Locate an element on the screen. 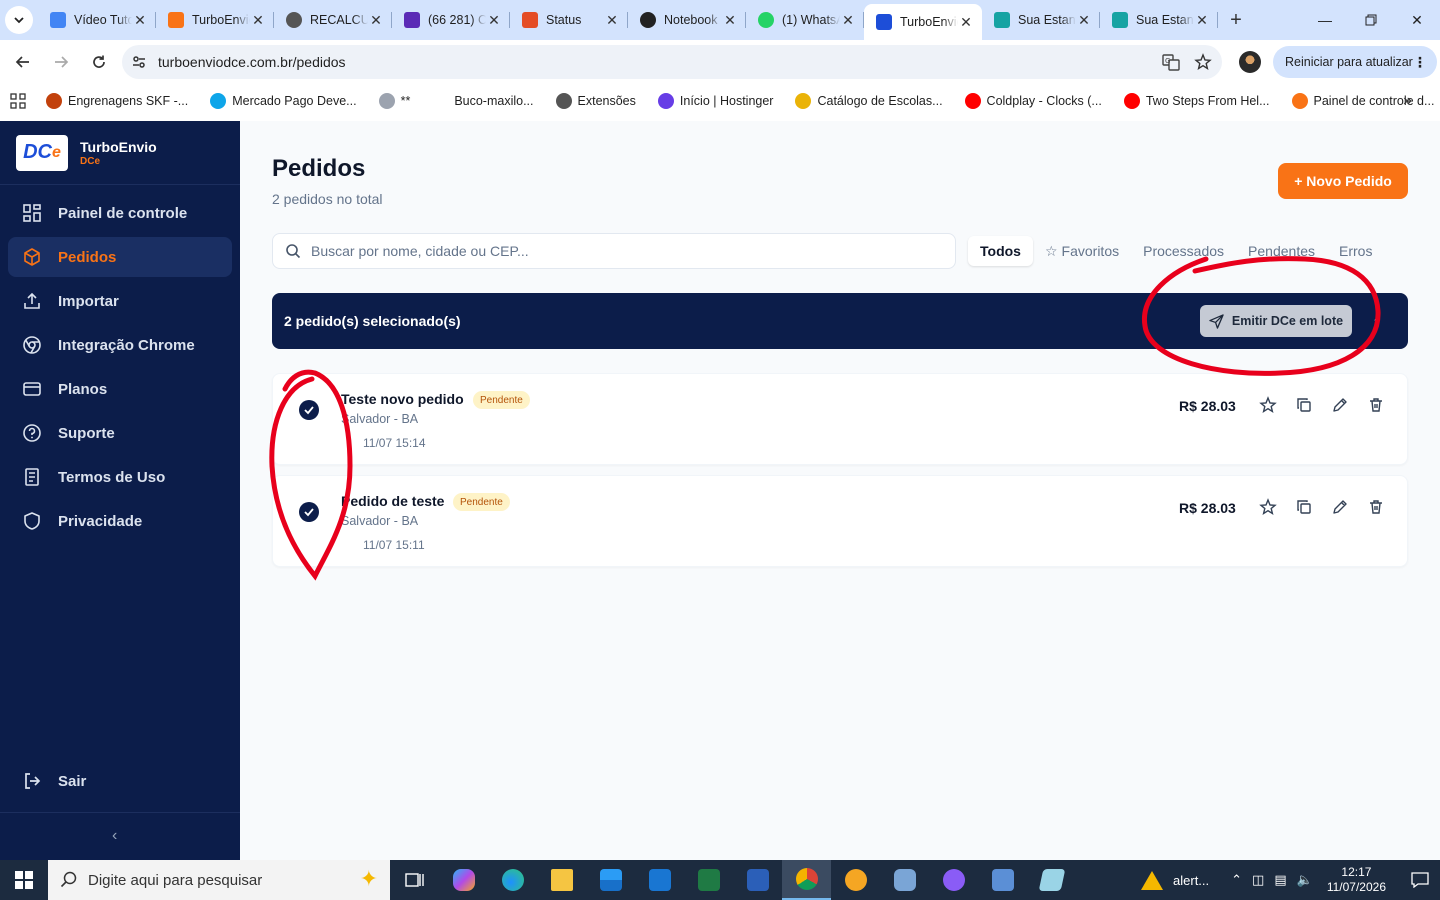 The width and height of the screenshot is (1440, 900). apps-grid-icon is located at coordinates (18, 101).